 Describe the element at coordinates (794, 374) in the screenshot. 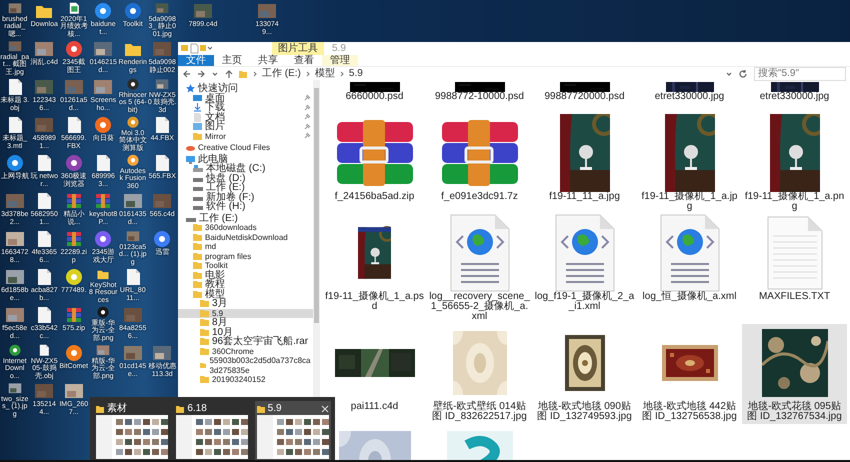

I see `file-tile: 地毯-欧式花毯 095贴图 ID_132767534.jpg` at that location.